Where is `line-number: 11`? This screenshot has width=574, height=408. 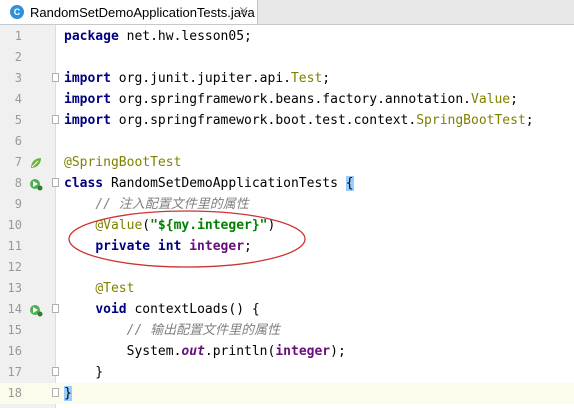
line-number: 11 is located at coordinates (14, 246).